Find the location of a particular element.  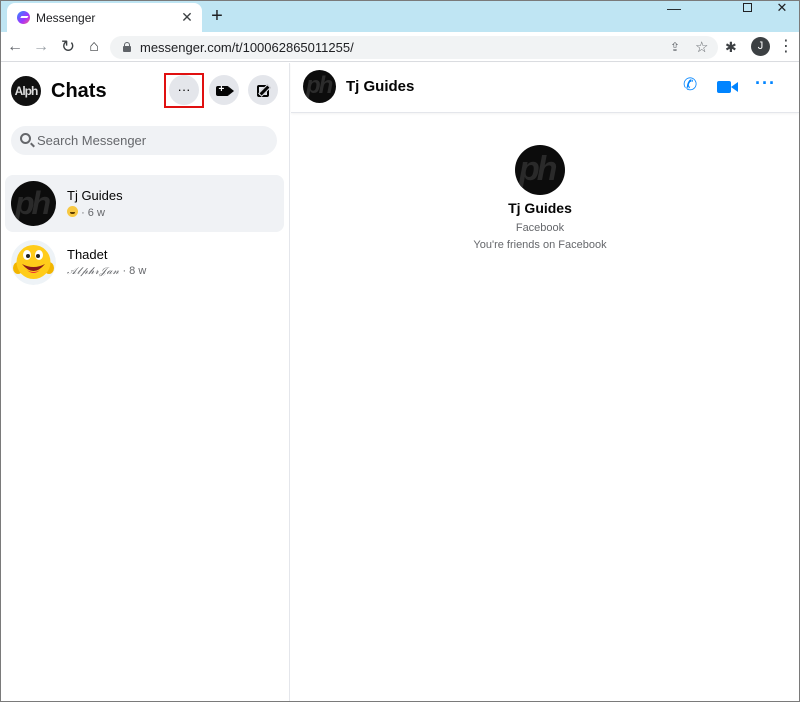

extensions-icon: ✱ is located at coordinates (731, 47).